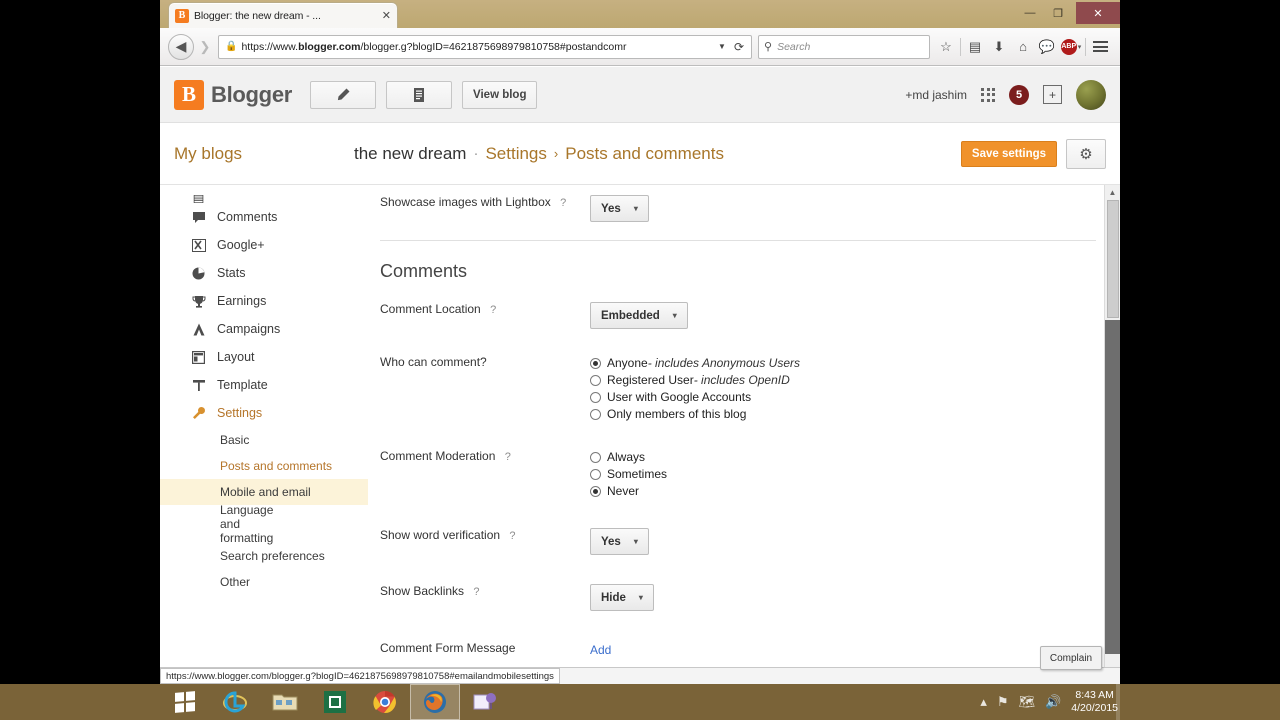 Image resolution: width=1280 pixels, height=720 pixels. I want to click on label-comment-moderation-text: Comment Moderation, so click(438, 456).